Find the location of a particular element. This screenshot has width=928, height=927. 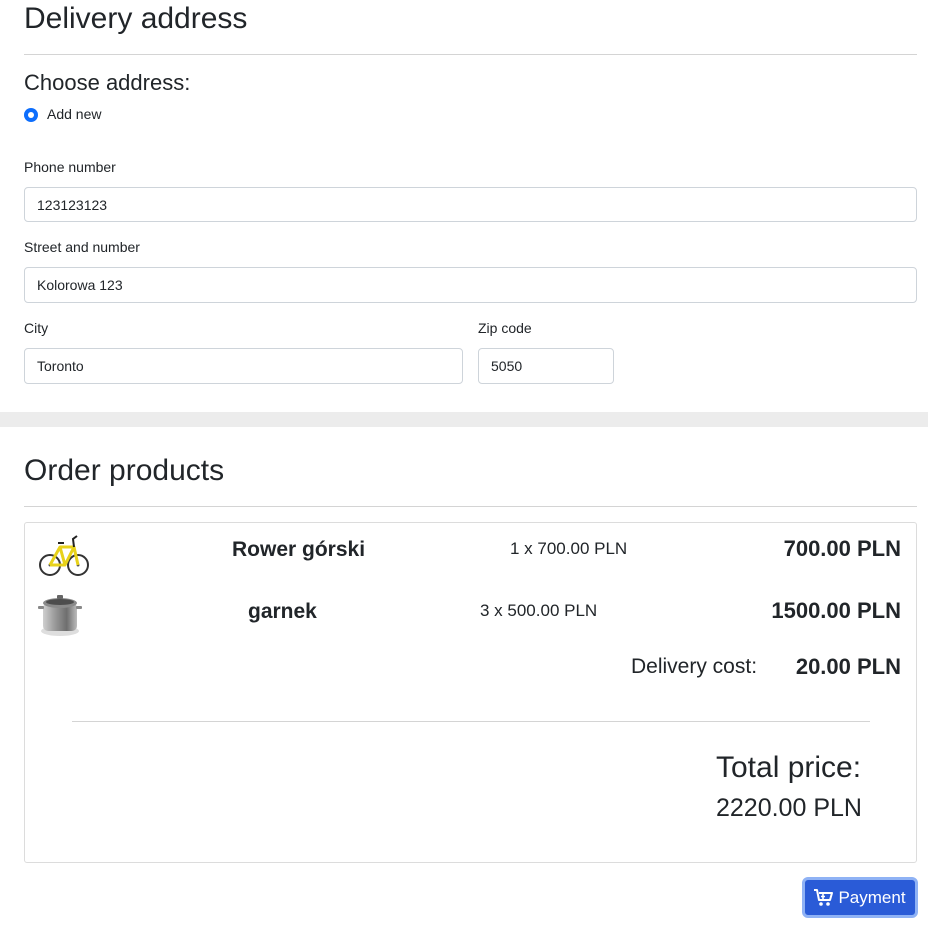

street-label: Street and number is located at coordinates (82, 247).